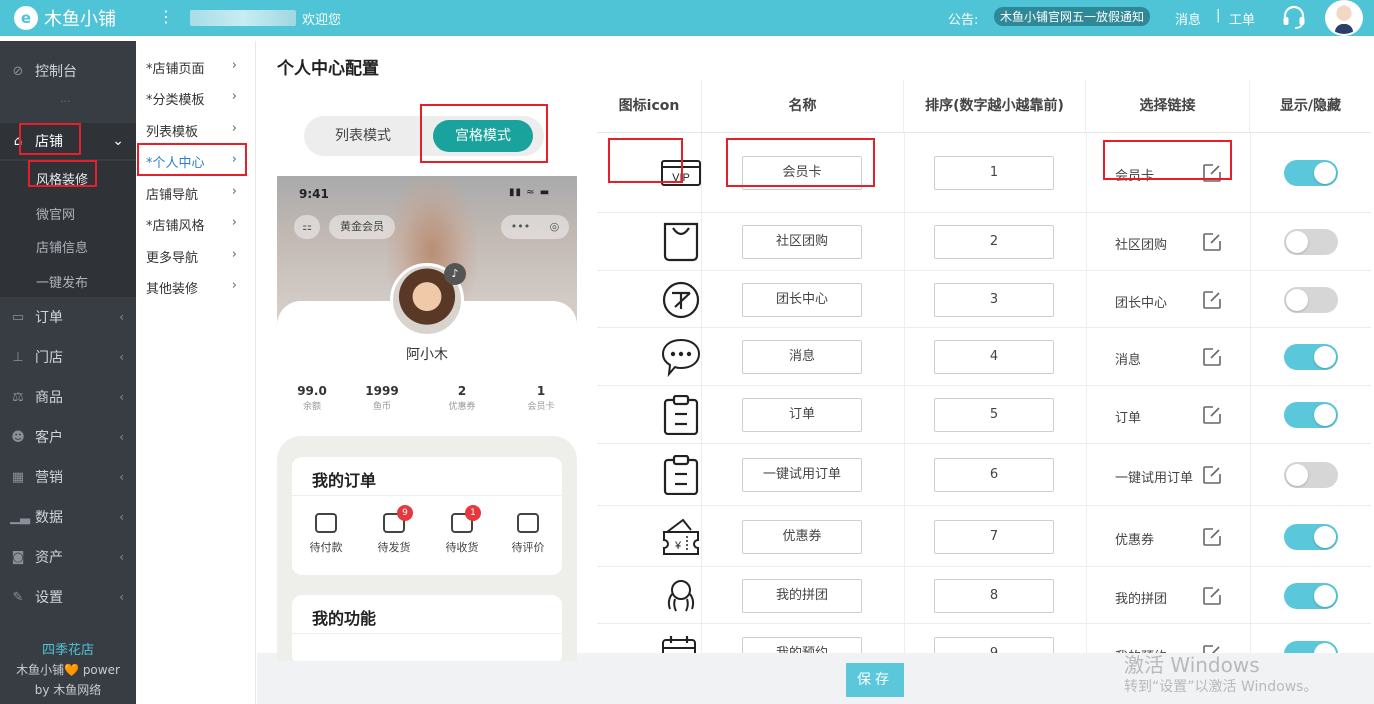 The image size is (1374, 704). I want to click on brand-logo: e 木鱼小铺, so click(65, 18).